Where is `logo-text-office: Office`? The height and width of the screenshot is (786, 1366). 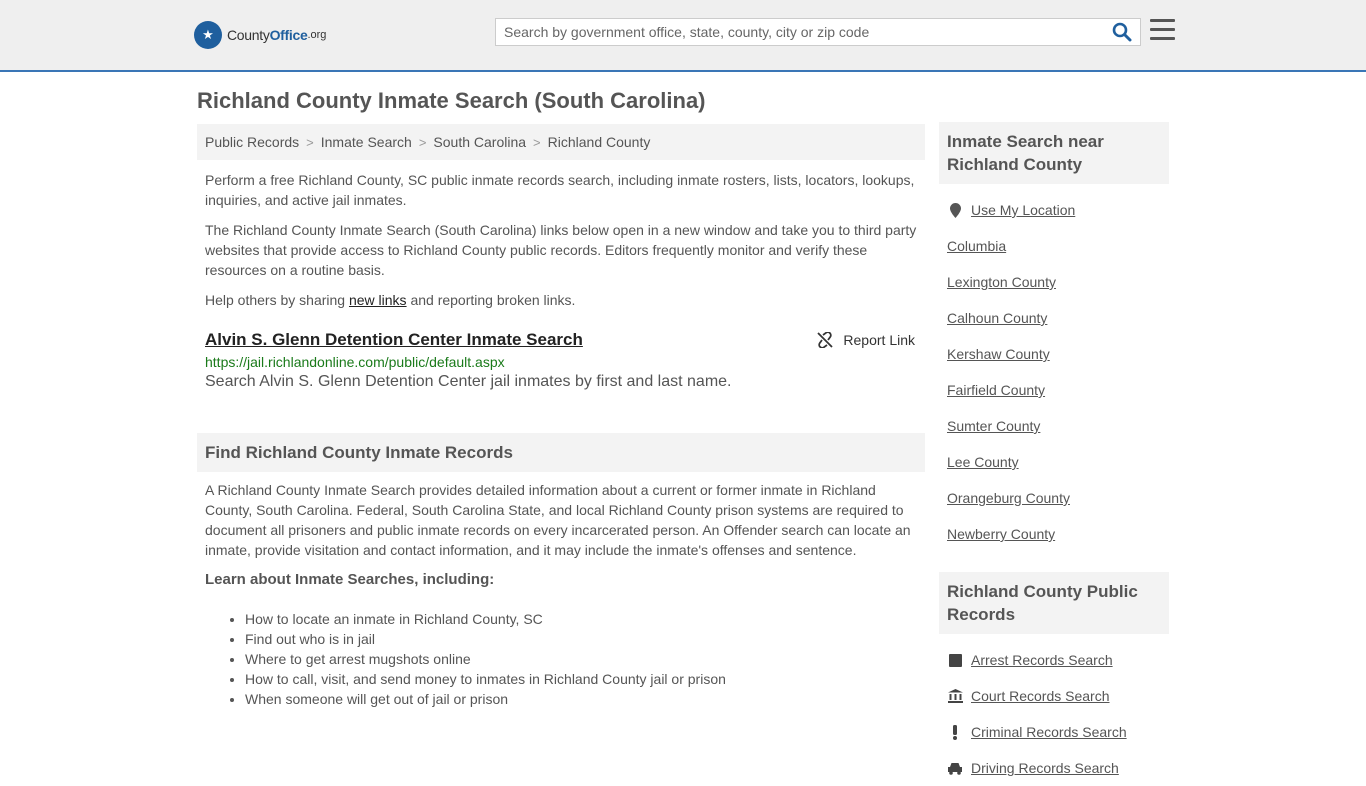
logo-text-office: Office is located at coordinates (288, 35).